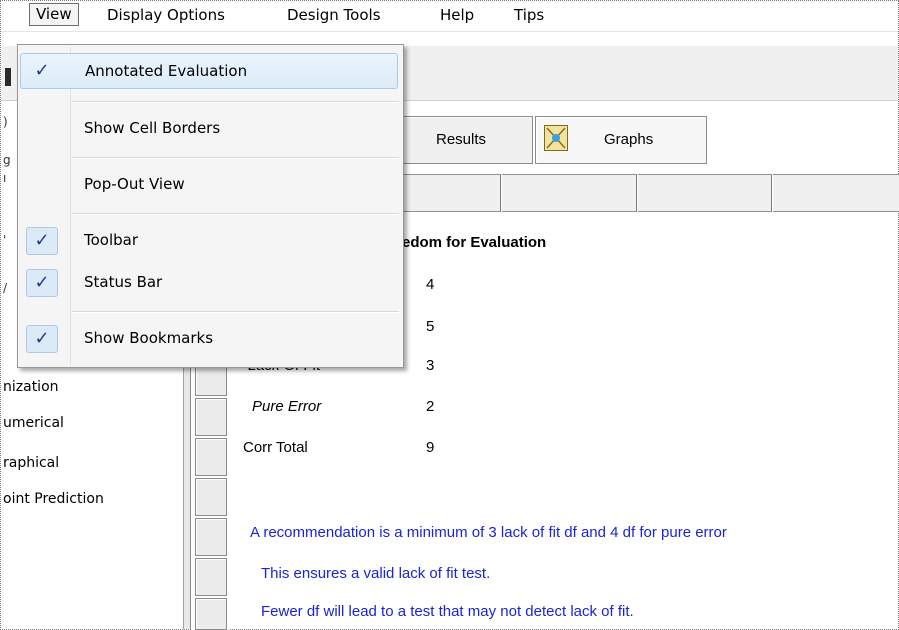  I want to click on df-value-residual: 5, so click(430, 326).